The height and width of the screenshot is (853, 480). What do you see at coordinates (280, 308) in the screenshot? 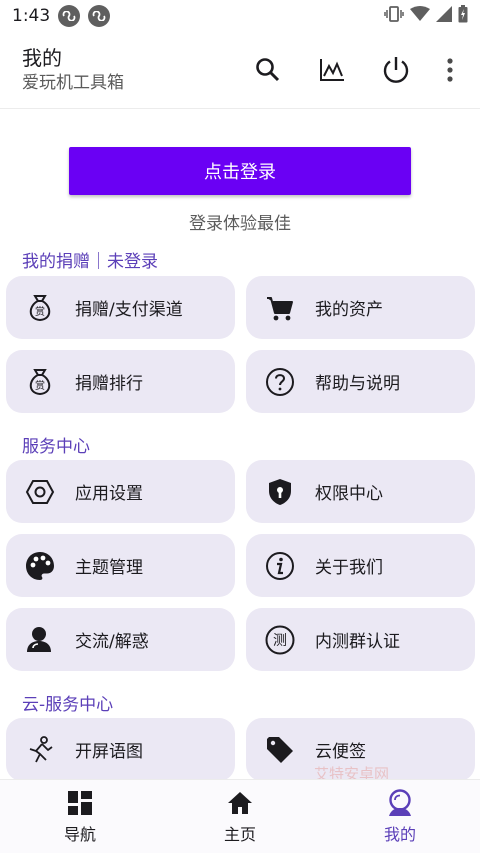
I see `cart-icon` at bounding box center [280, 308].